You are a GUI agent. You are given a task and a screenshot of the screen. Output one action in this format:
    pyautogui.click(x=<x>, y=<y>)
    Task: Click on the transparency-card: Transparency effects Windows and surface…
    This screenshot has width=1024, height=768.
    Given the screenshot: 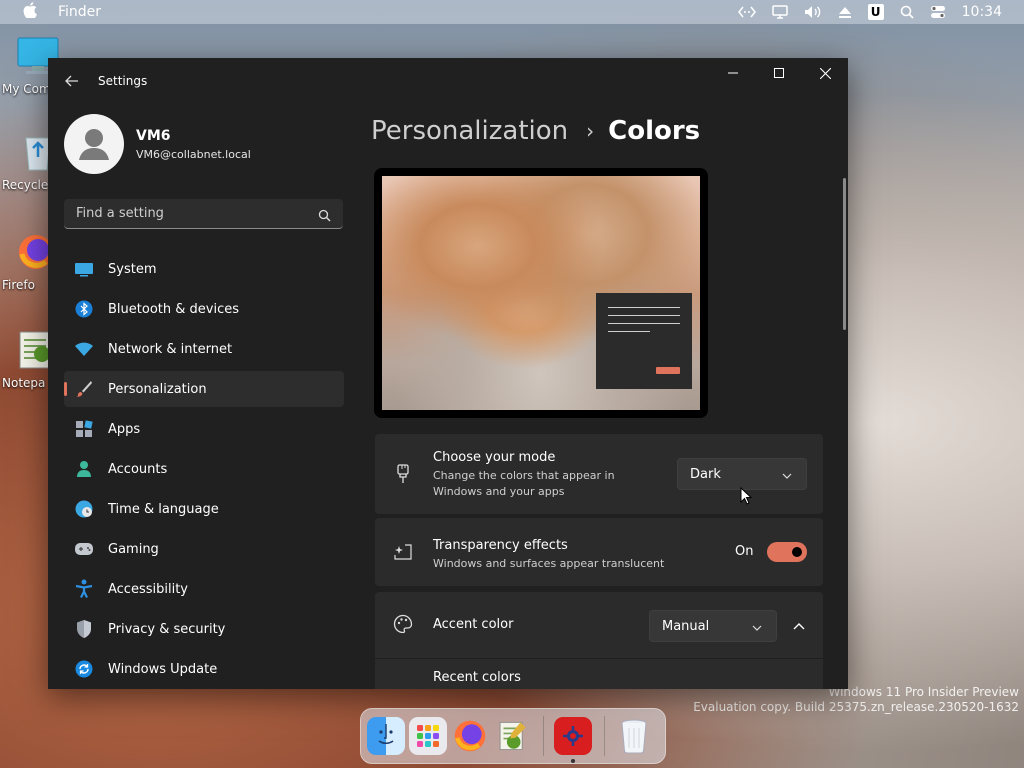 What is the action you would take?
    pyautogui.click(x=599, y=552)
    